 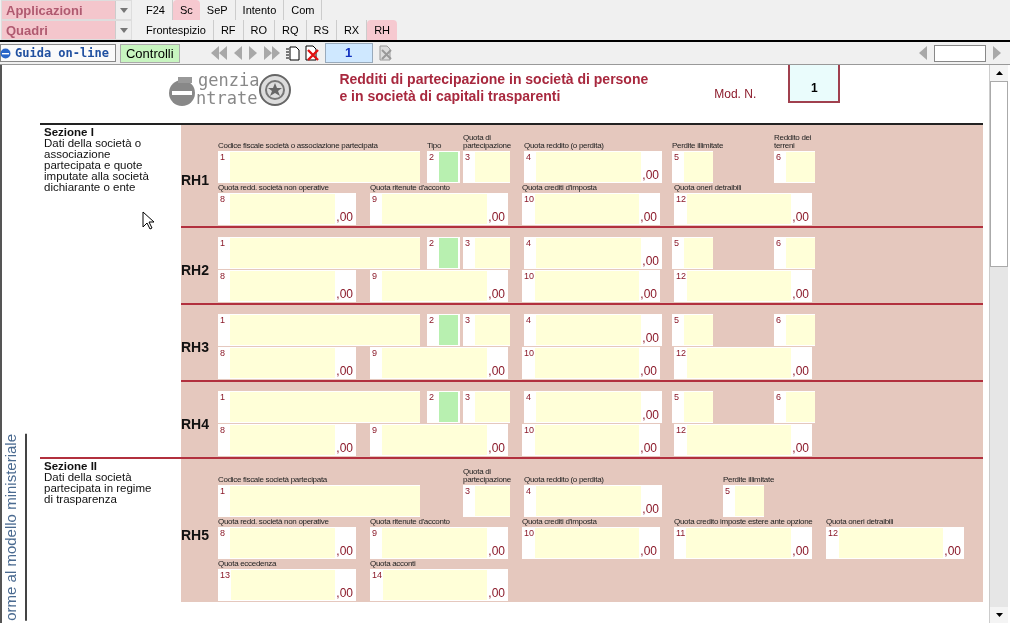 What do you see at coordinates (999, 73) in the screenshot?
I see `scroll-up-icon` at bounding box center [999, 73].